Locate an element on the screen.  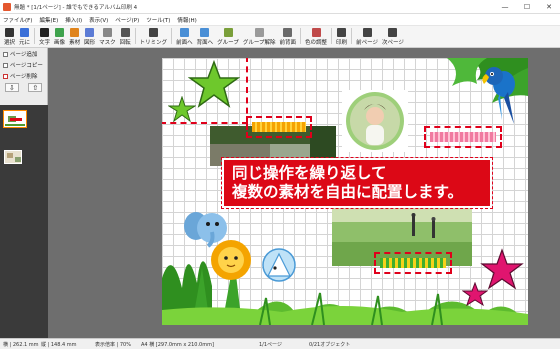
toolbar-label: 次ページ is located at coordinates (392, 43).